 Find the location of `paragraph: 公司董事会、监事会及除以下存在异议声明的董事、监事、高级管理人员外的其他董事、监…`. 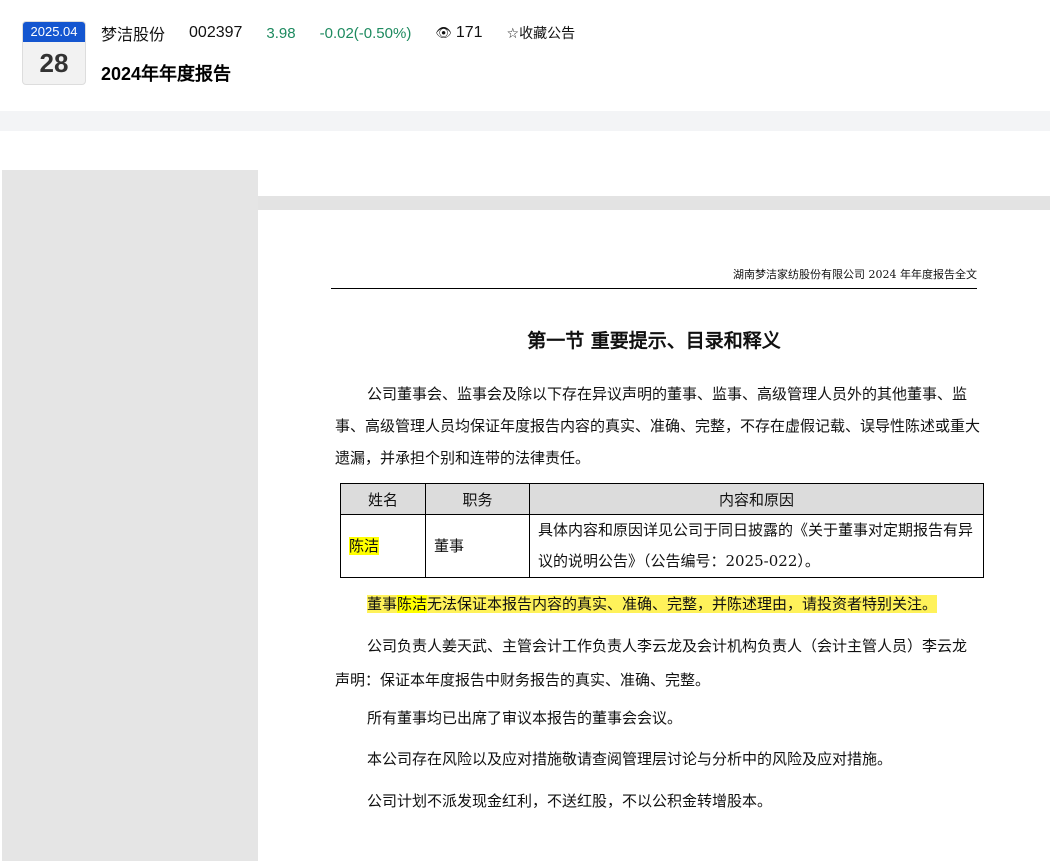

paragraph: 公司董事会、监事会及除以下存在异议声明的董事、监事、高级管理人员外的其他董事、监… is located at coordinates (658, 426).